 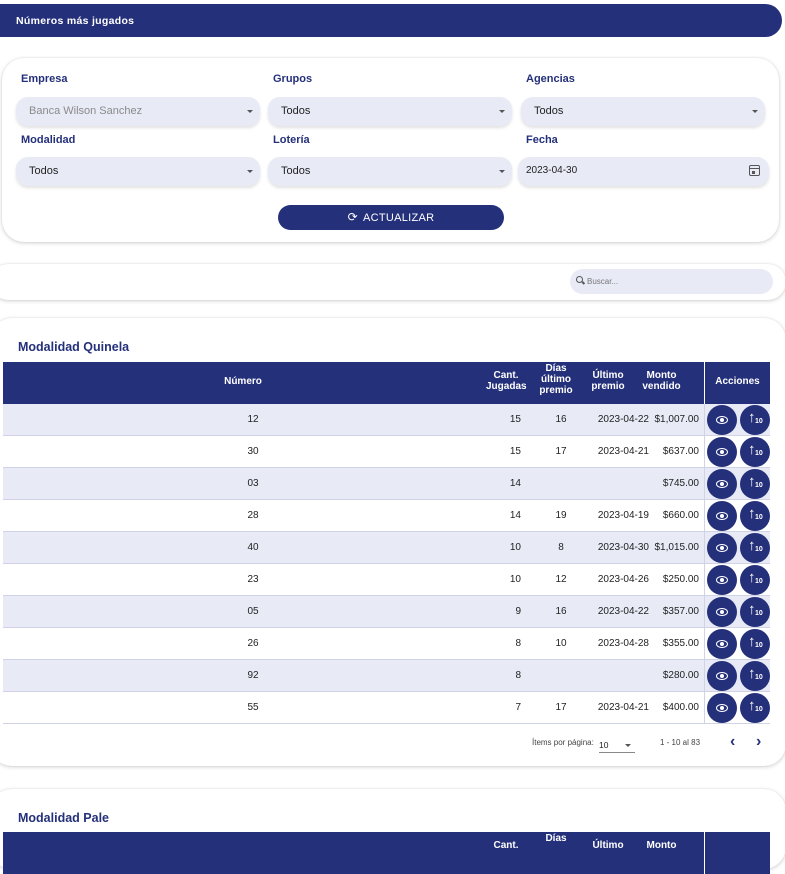 What do you see at coordinates (579, 279) in the screenshot?
I see `search-icon` at bounding box center [579, 279].